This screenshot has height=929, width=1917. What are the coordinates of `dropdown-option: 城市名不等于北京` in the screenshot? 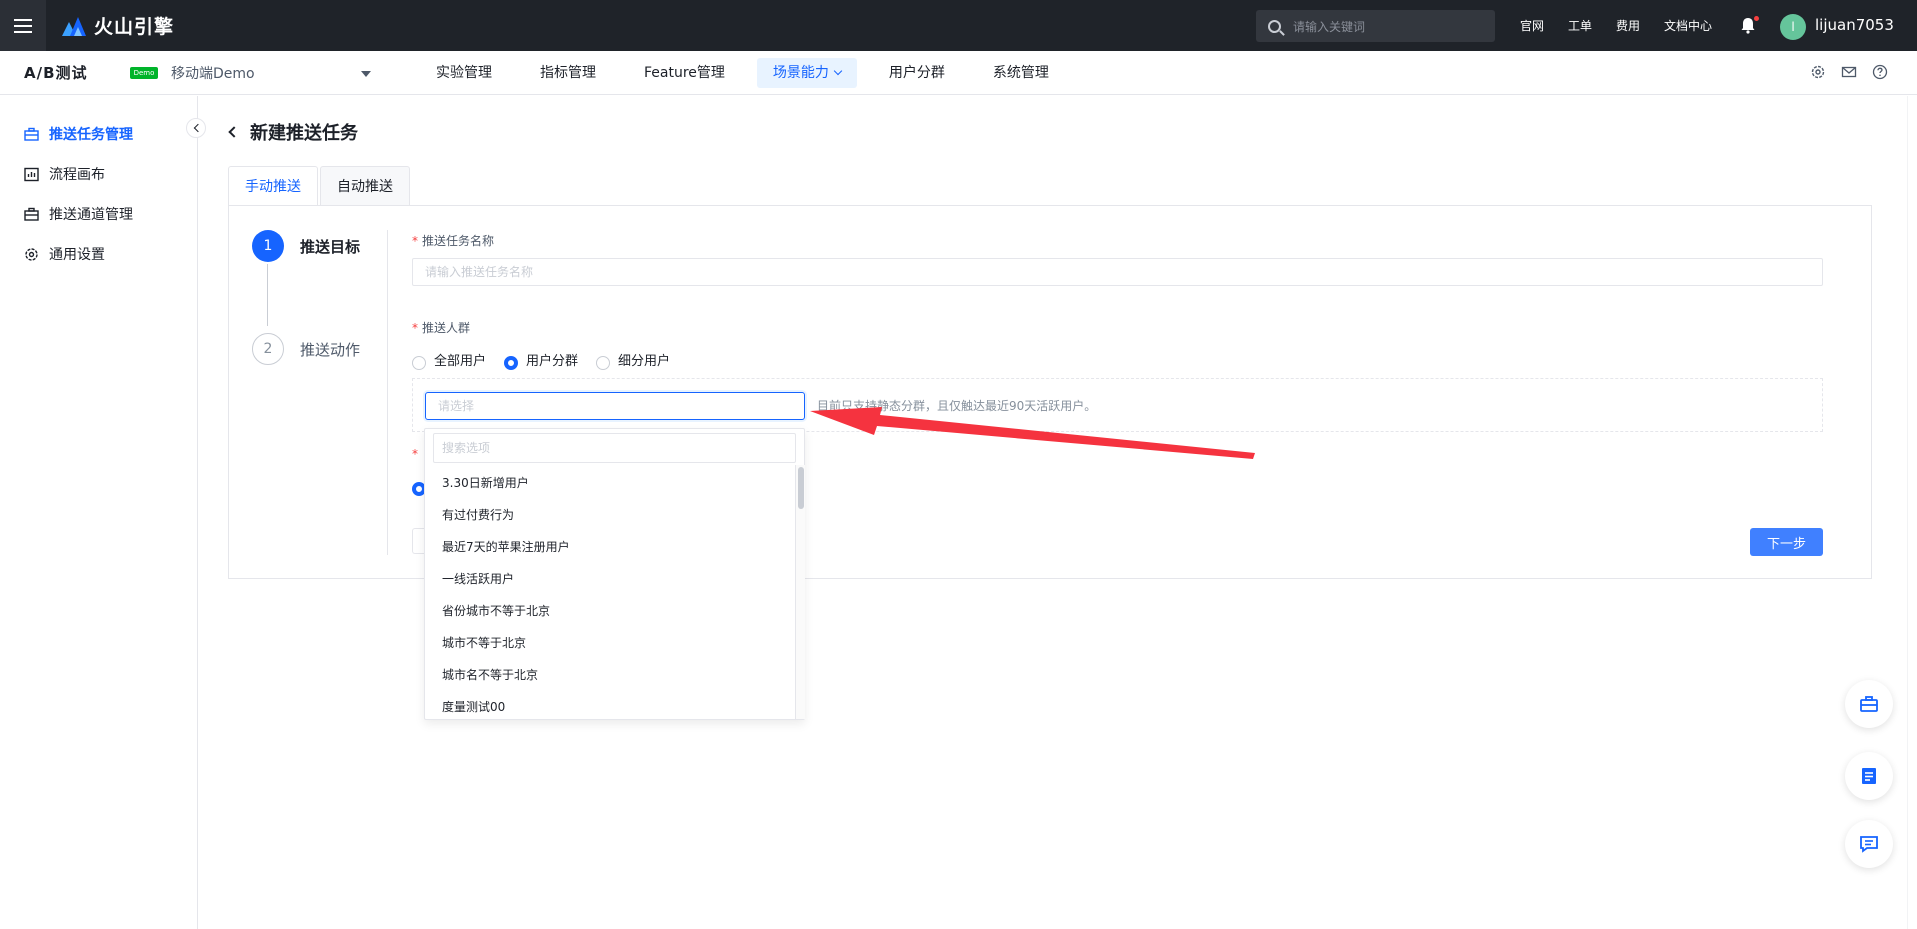 It's located at (610, 675).